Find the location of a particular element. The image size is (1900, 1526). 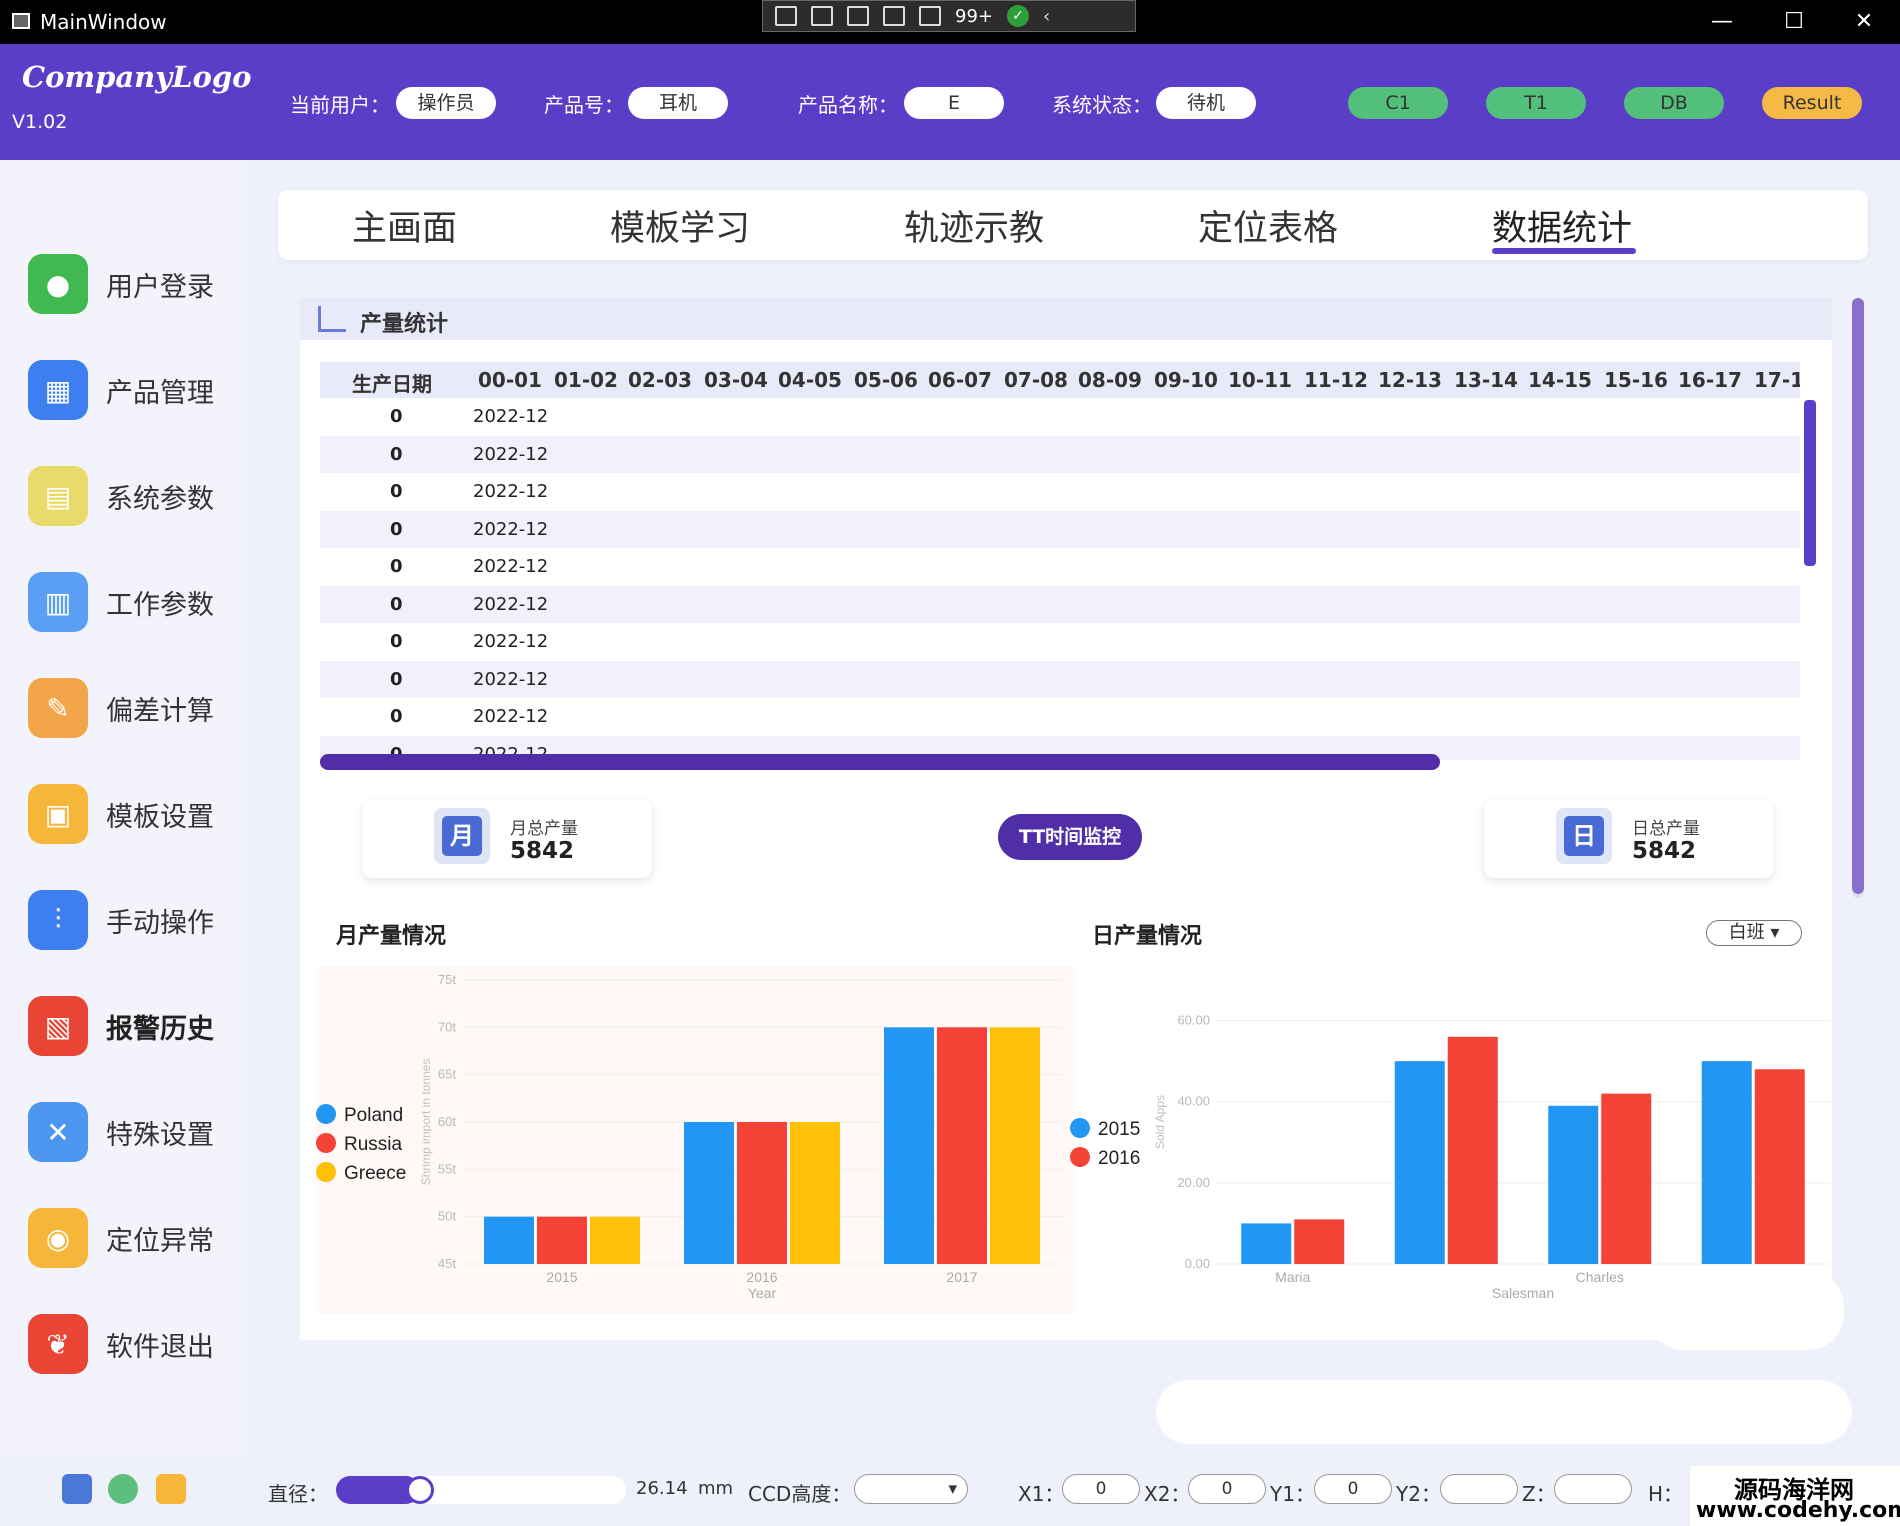

collapse-chevron-icon: ‹ is located at coordinates (1046, 16).